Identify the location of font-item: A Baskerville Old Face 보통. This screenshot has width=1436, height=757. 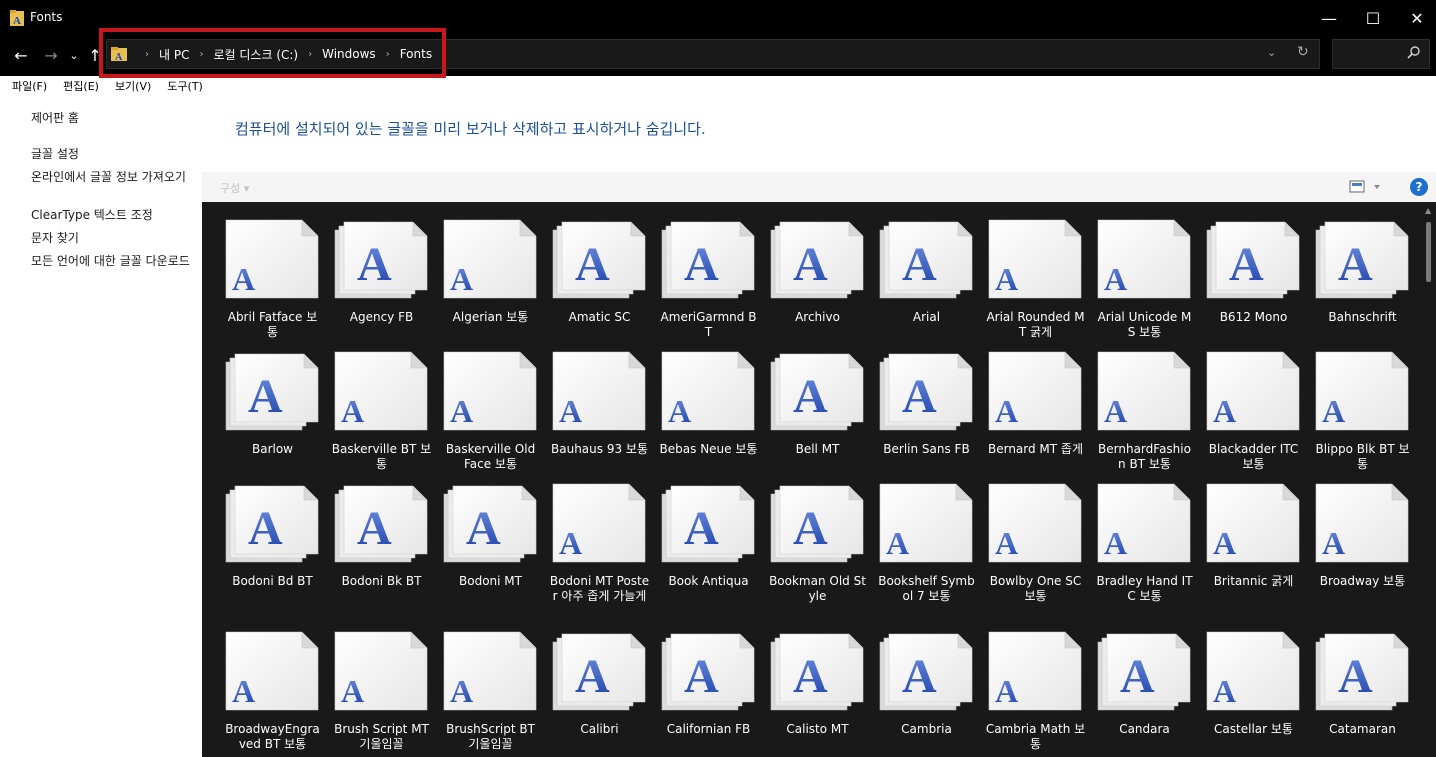
(490, 414).